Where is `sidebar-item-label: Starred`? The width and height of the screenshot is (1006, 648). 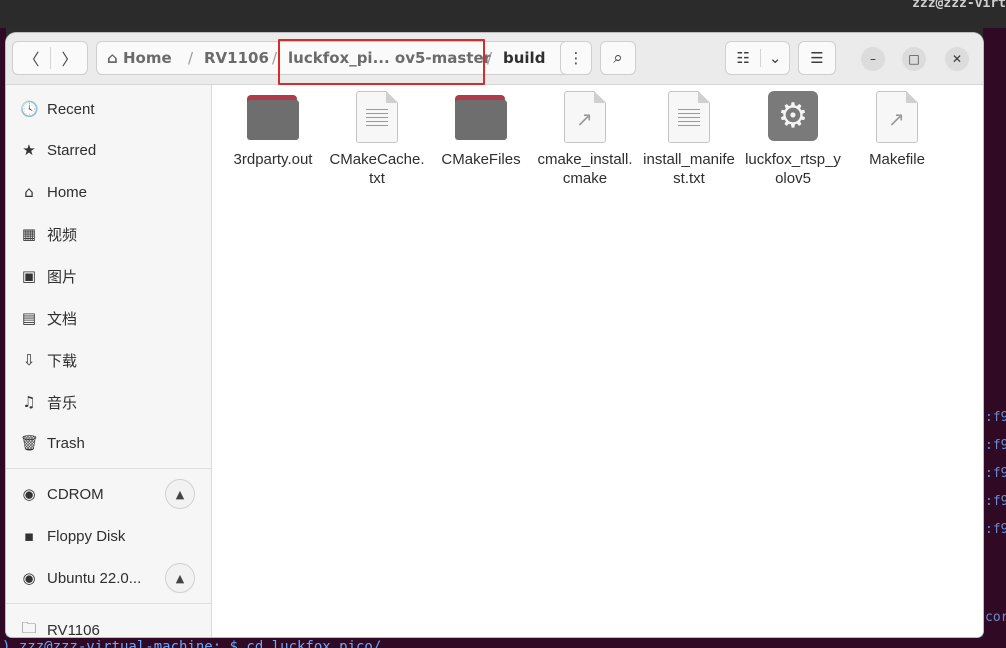
sidebar-item-label: Starred is located at coordinates (72, 150).